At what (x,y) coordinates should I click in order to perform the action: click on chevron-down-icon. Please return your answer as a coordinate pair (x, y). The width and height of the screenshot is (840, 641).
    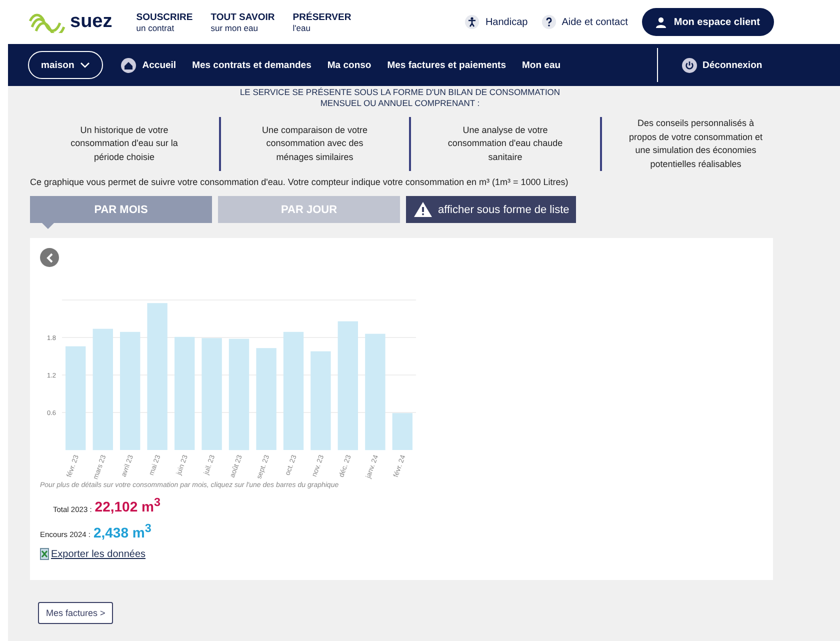
    Looking at the image, I should click on (85, 65).